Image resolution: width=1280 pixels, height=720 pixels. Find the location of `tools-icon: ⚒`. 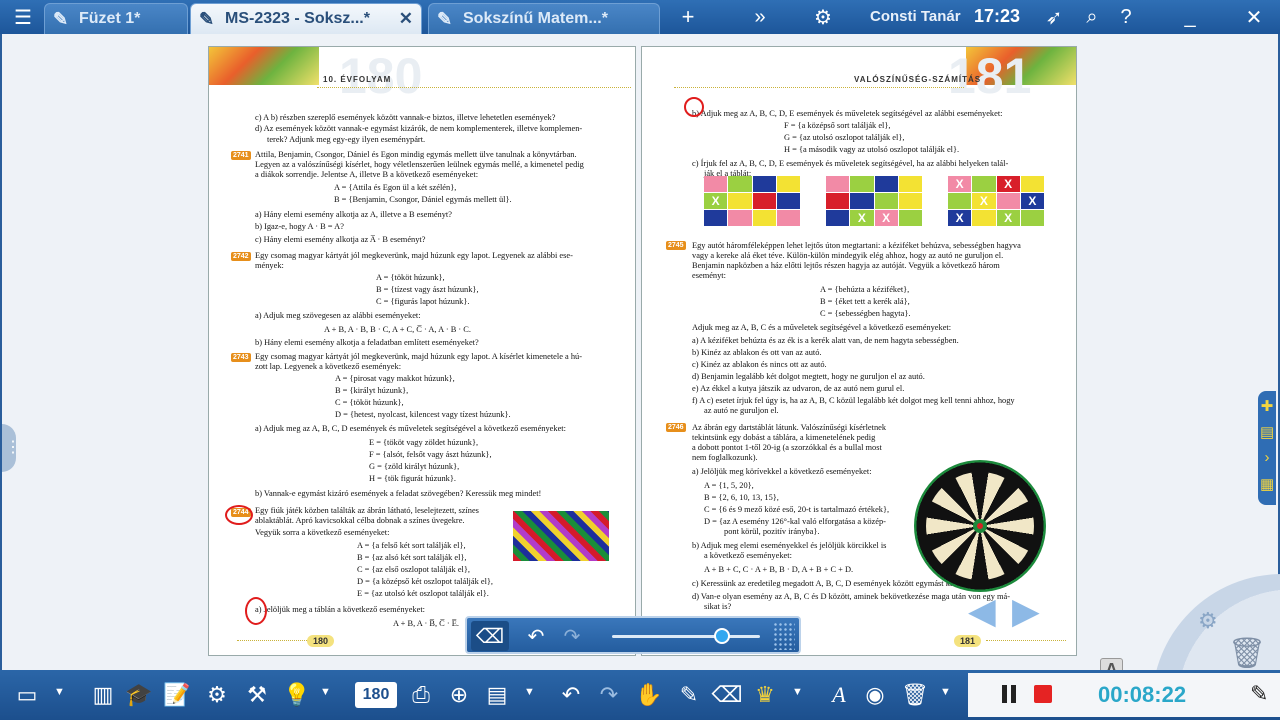

tools-icon: ⚒ is located at coordinates (257, 695).